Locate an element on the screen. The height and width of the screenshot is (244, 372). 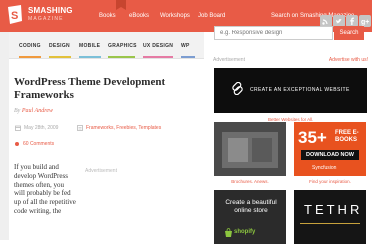
author-link: Paul Andrew is located at coordinates (37, 111).